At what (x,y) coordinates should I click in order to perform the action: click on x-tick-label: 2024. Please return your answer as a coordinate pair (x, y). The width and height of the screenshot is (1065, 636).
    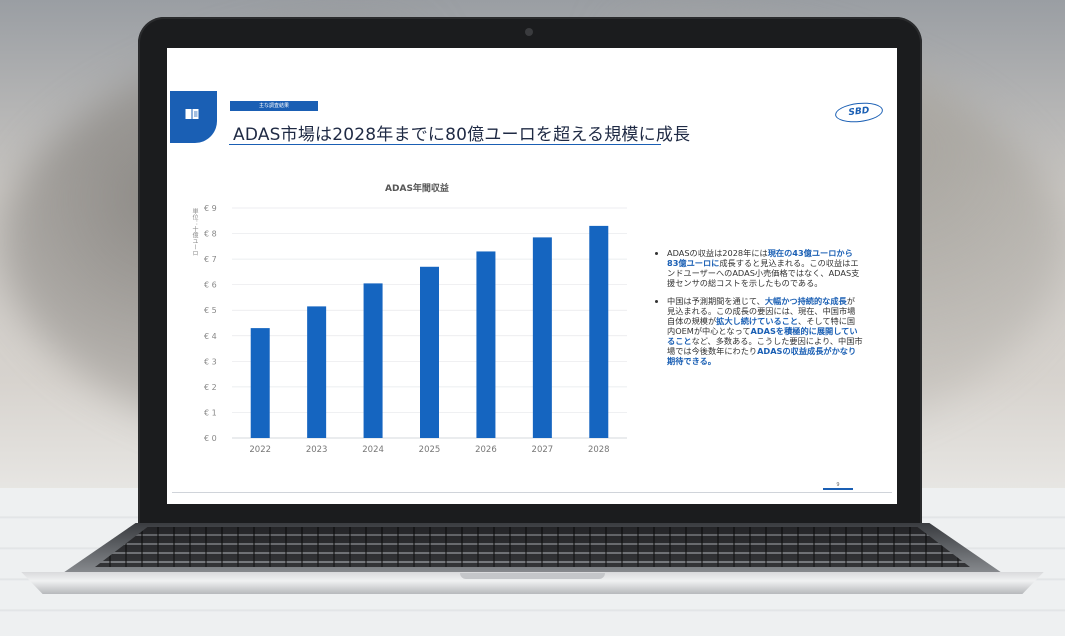
    Looking at the image, I should click on (373, 450).